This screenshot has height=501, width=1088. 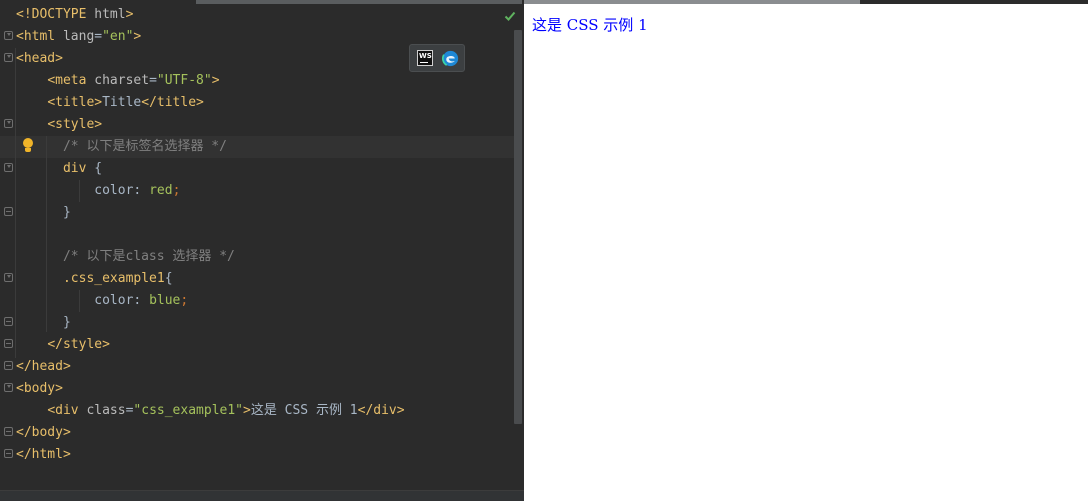 What do you see at coordinates (113, 278) in the screenshot?
I see `code-token: .css_example1` at bounding box center [113, 278].